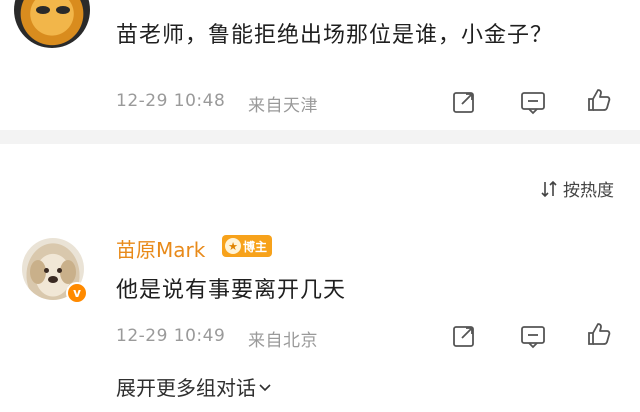 The height and width of the screenshot is (412, 640). I want to click on comment-text: 苗老师，鲁能拒绝出场那位是谁，小金子？, so click(335, 35).